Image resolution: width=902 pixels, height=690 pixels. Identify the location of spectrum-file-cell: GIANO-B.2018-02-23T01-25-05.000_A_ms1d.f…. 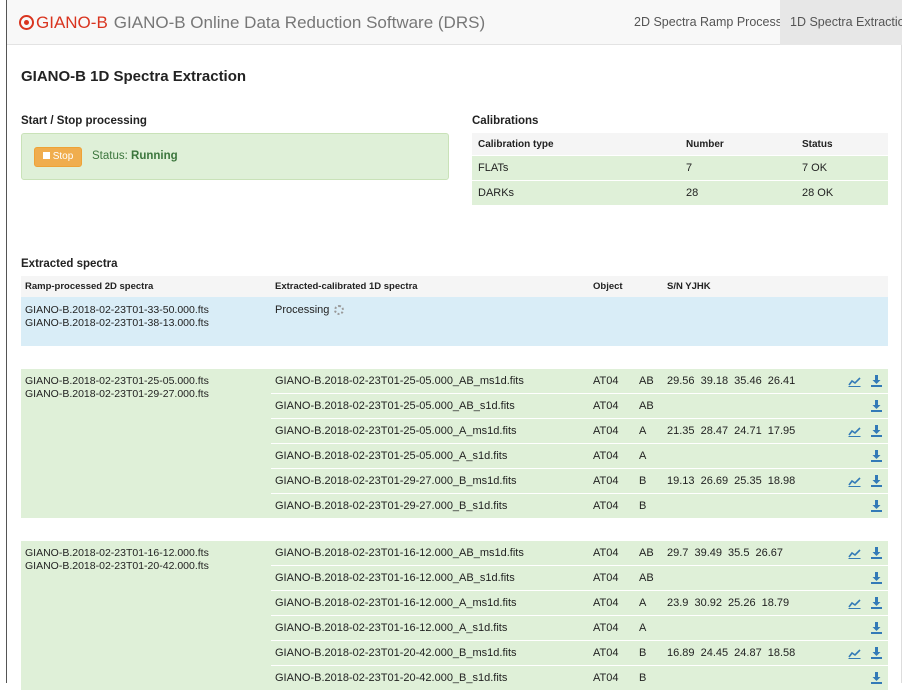
(430, 431).